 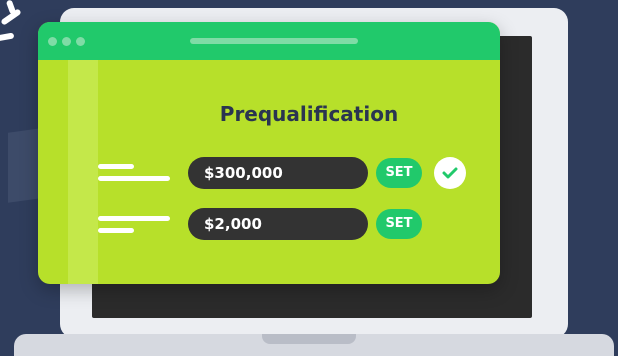 What do you see at coordinates (278, 173) in the screenshot?
I see `amount-field: $300,000` at bounding box center [278, 173].